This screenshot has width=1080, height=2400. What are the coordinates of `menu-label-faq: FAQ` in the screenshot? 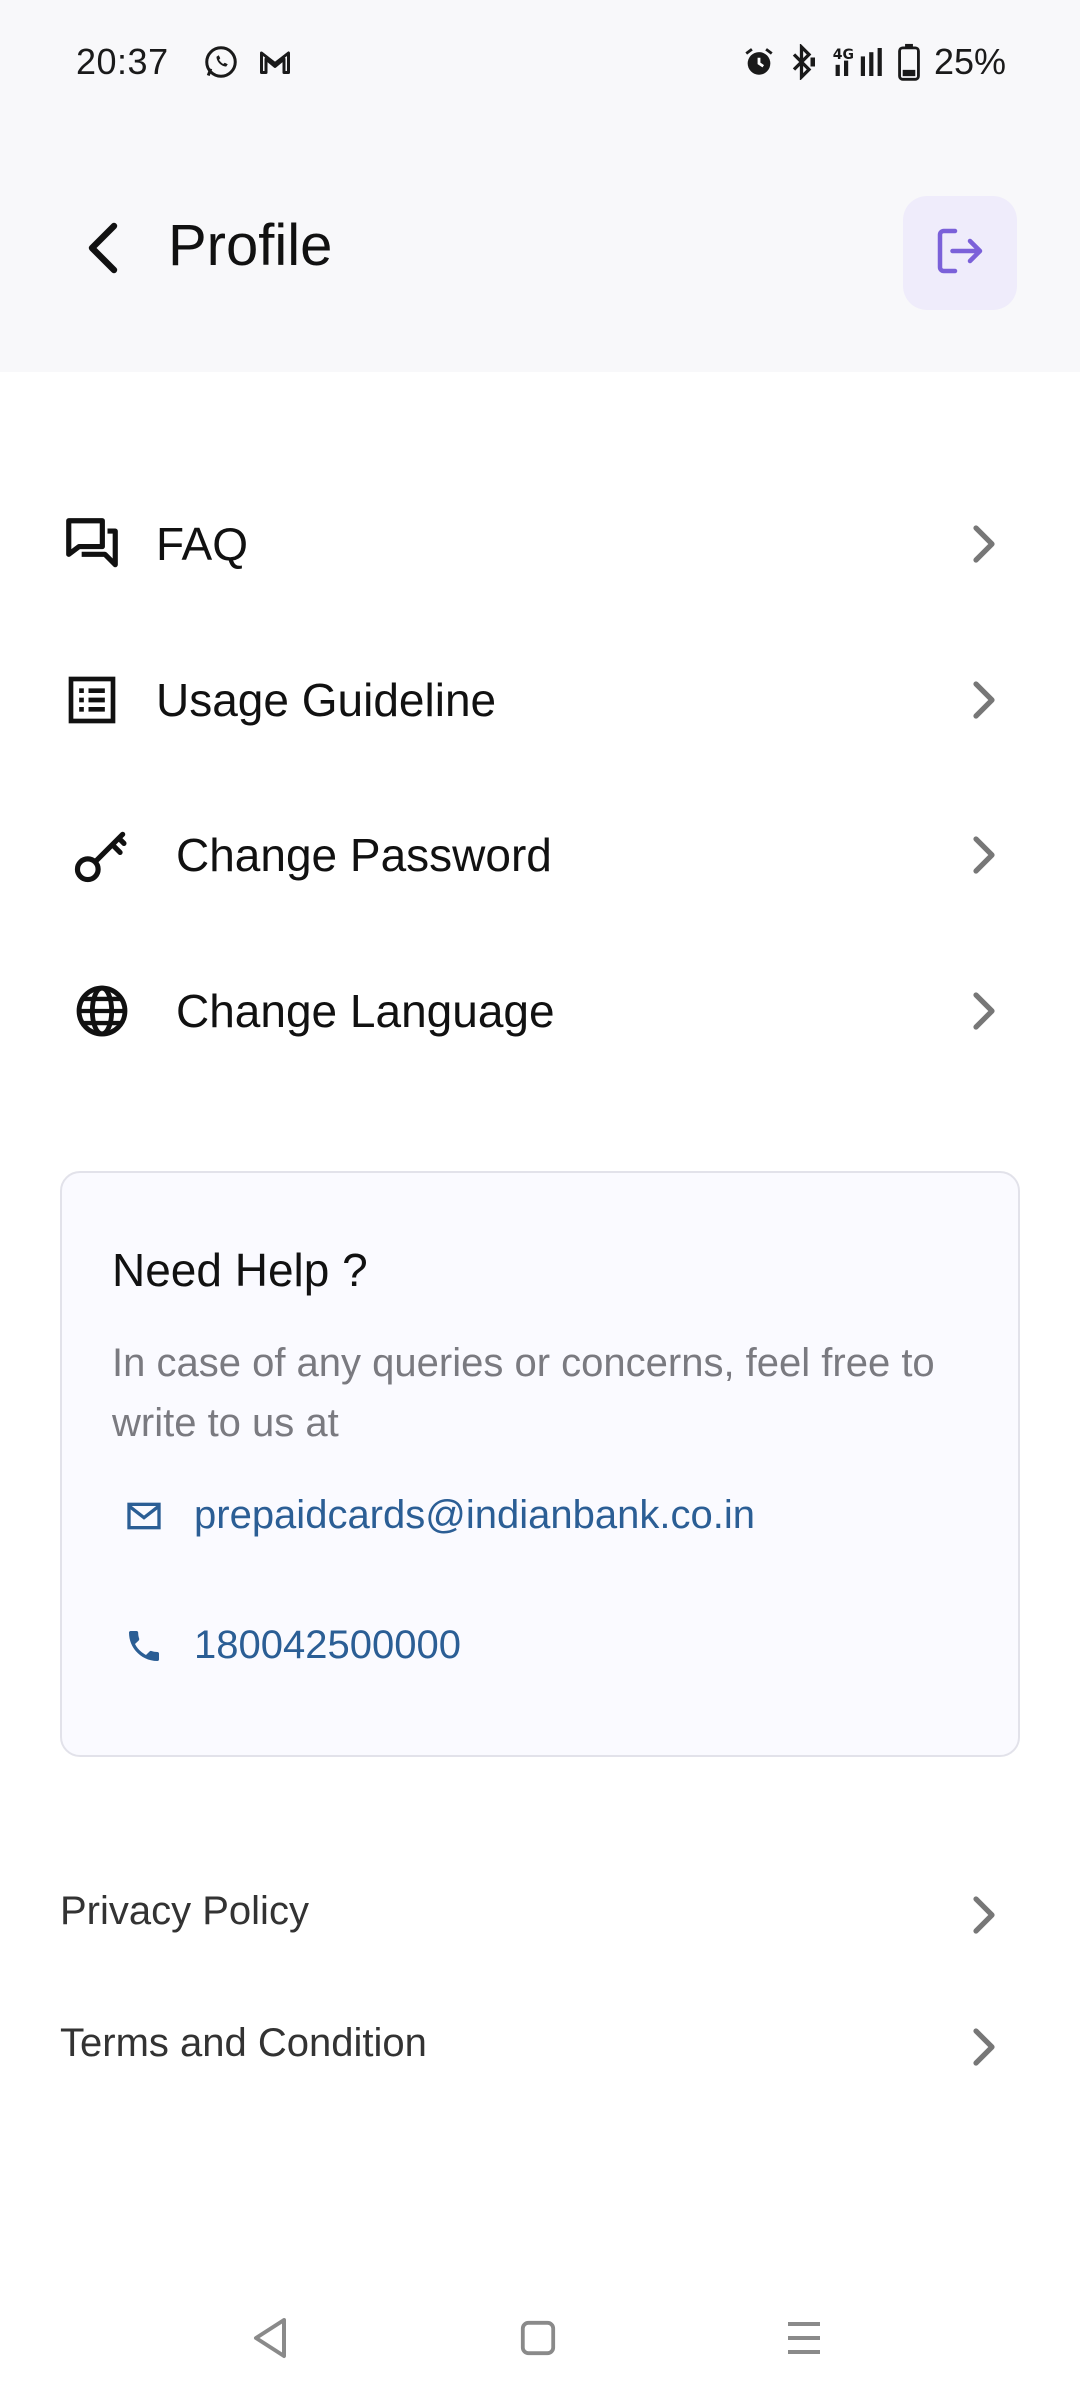 It's located at (202, 544).